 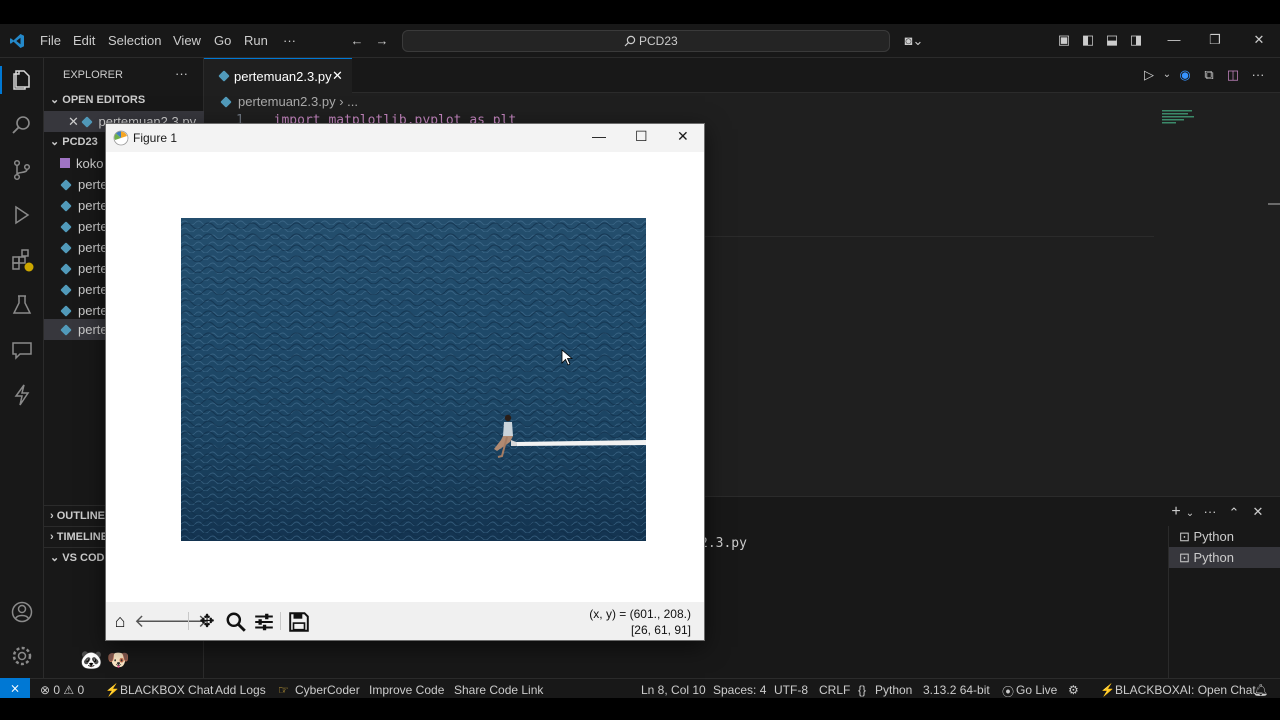 I want to click on blackbox-icon, so click(x=22, y=395).